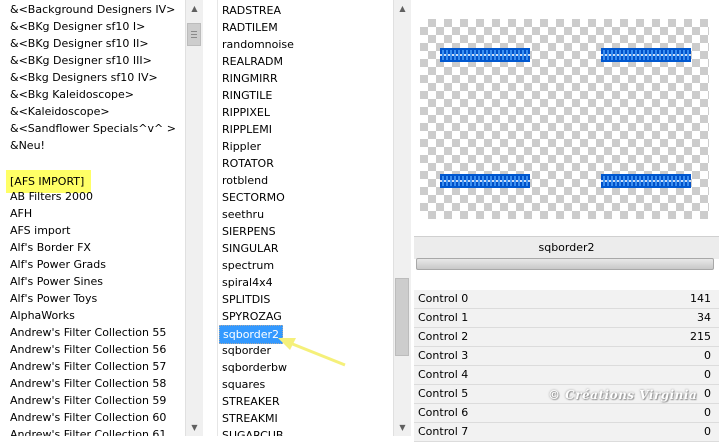 The height and width of the screenshot is (442, 719). What do you see at coordinates (96, 431) in the screenshot?
I see `category-item: Andrew's Filter Collection 61` at bounding box center [96, 431].